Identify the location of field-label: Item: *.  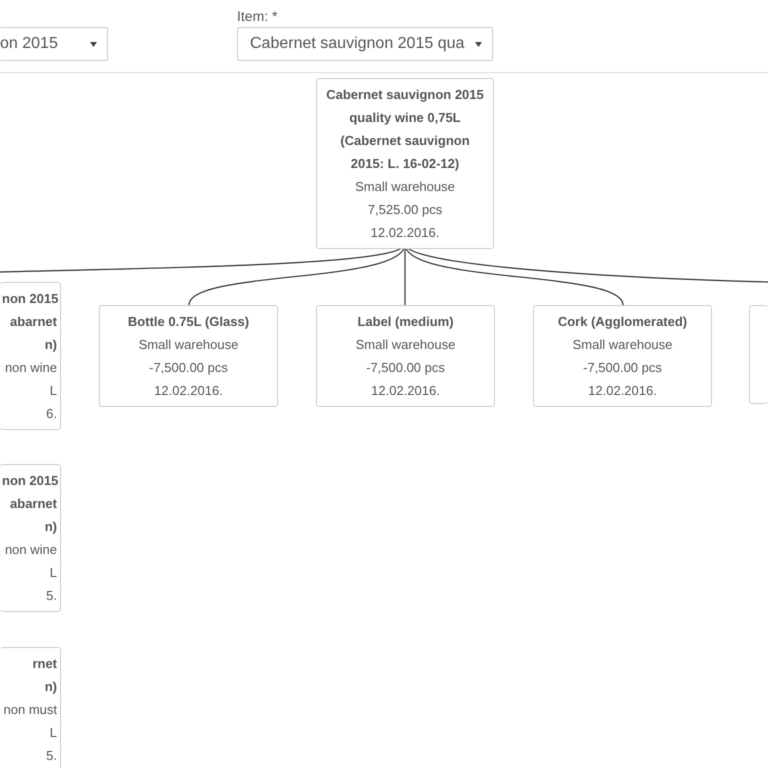
(257, 16).